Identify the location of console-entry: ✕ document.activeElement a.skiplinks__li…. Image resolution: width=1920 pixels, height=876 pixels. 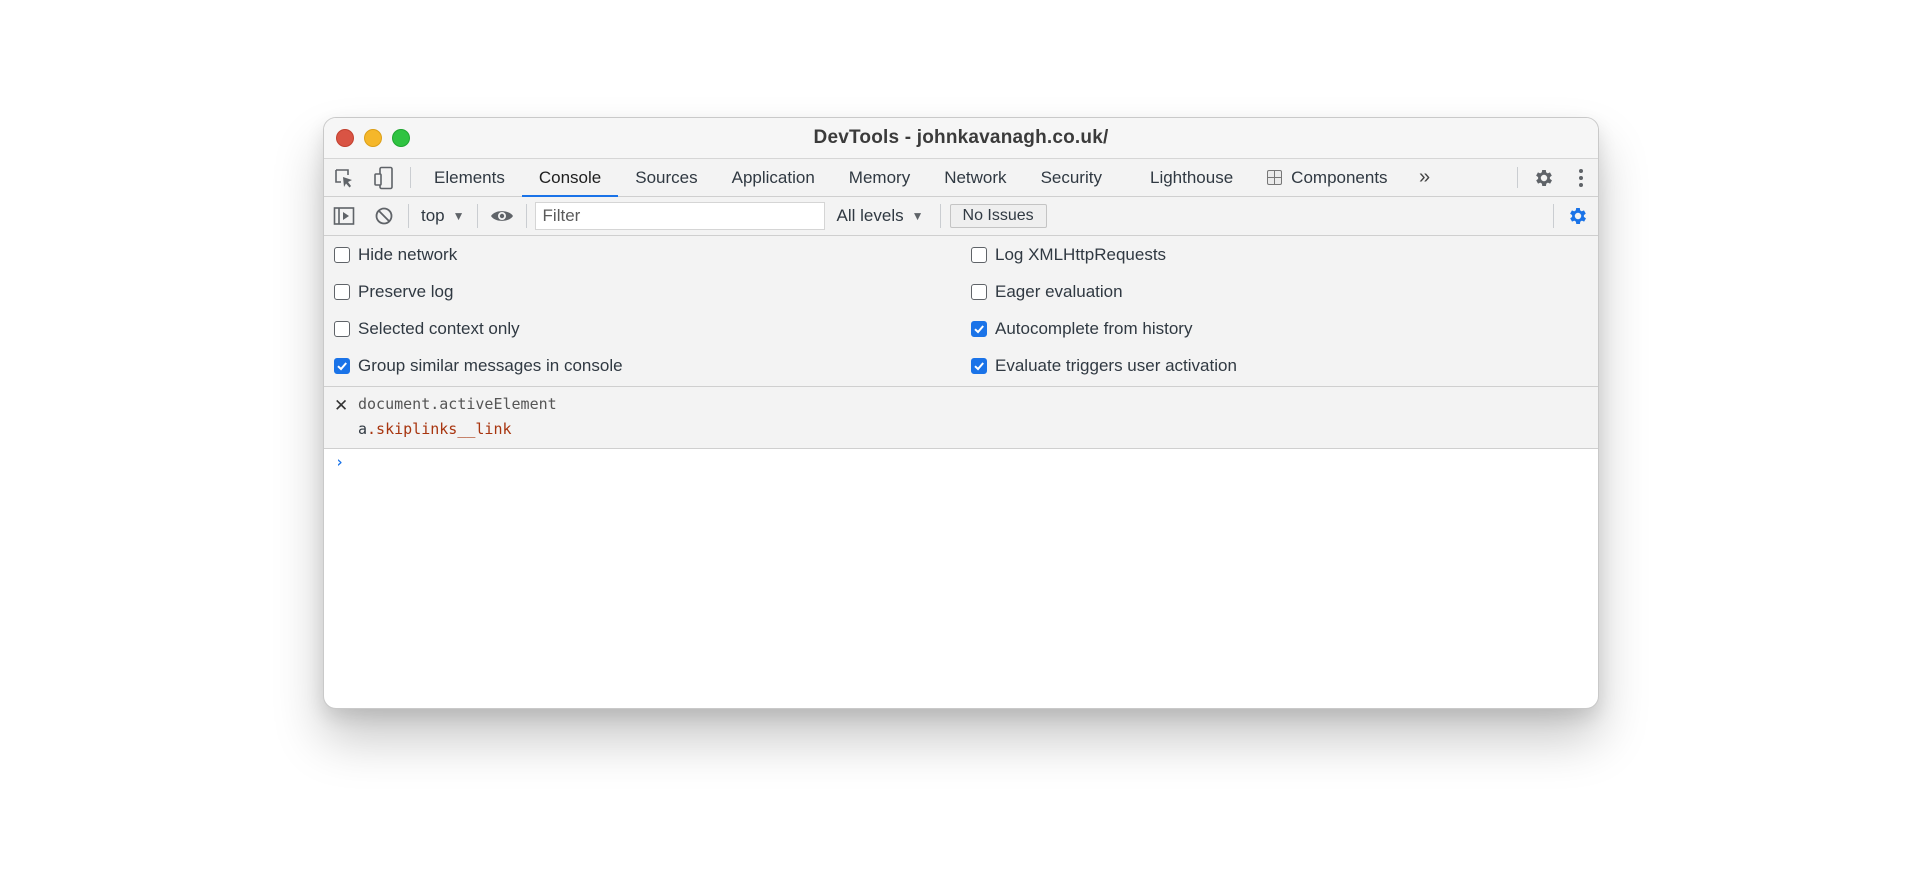
(961, 418).